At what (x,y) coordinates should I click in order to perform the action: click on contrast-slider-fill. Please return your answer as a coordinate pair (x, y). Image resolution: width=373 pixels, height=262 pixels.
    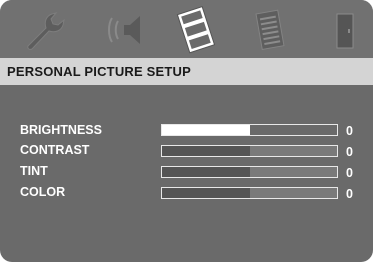
    Looking at the image, I should click on (206, 151).